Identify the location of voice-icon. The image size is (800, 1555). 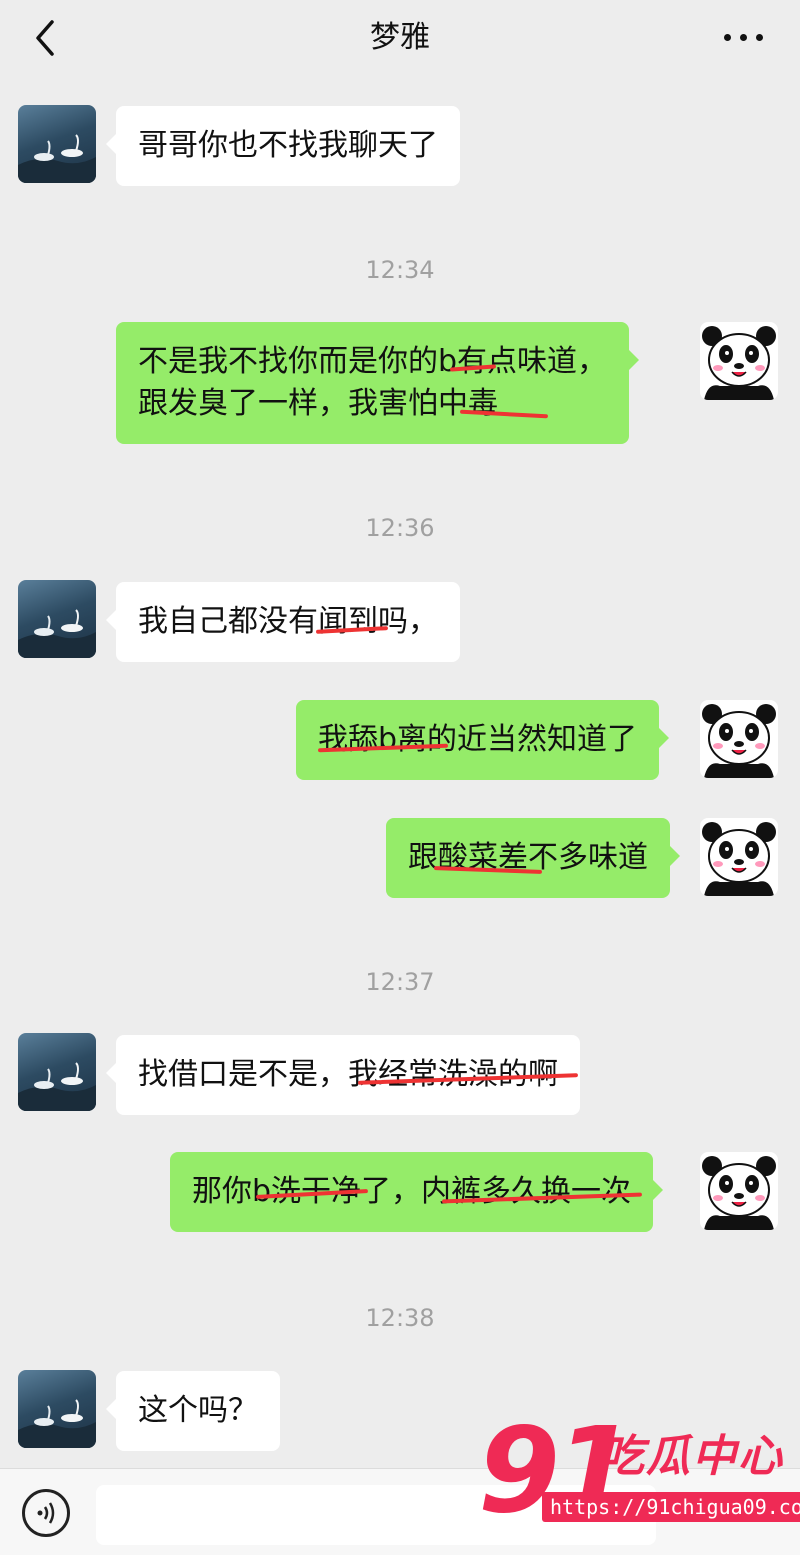
(46, 1513).